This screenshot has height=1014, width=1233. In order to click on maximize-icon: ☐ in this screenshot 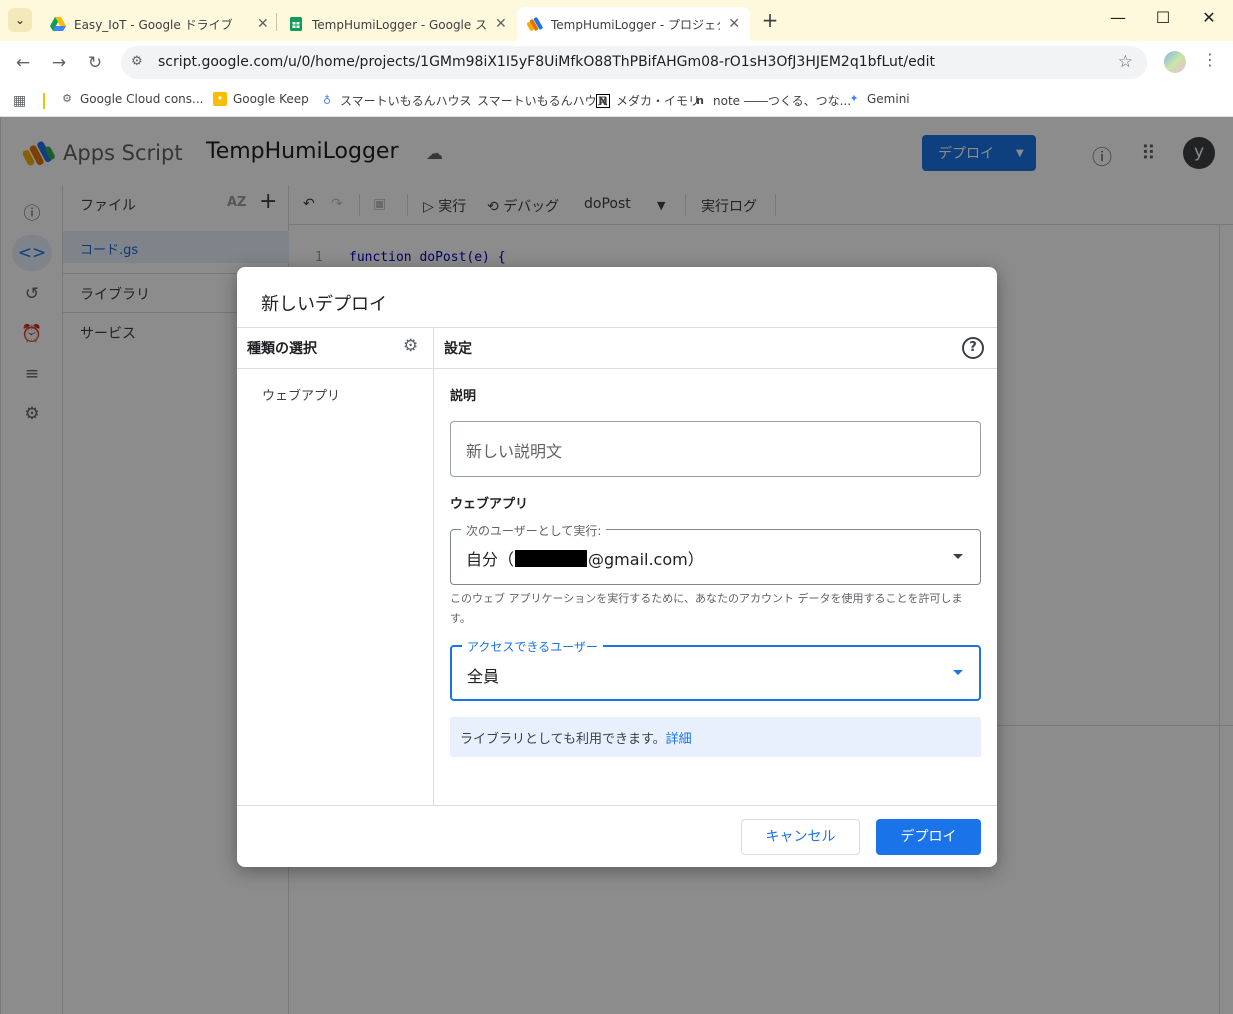, I will do `click(1163, 17)`.